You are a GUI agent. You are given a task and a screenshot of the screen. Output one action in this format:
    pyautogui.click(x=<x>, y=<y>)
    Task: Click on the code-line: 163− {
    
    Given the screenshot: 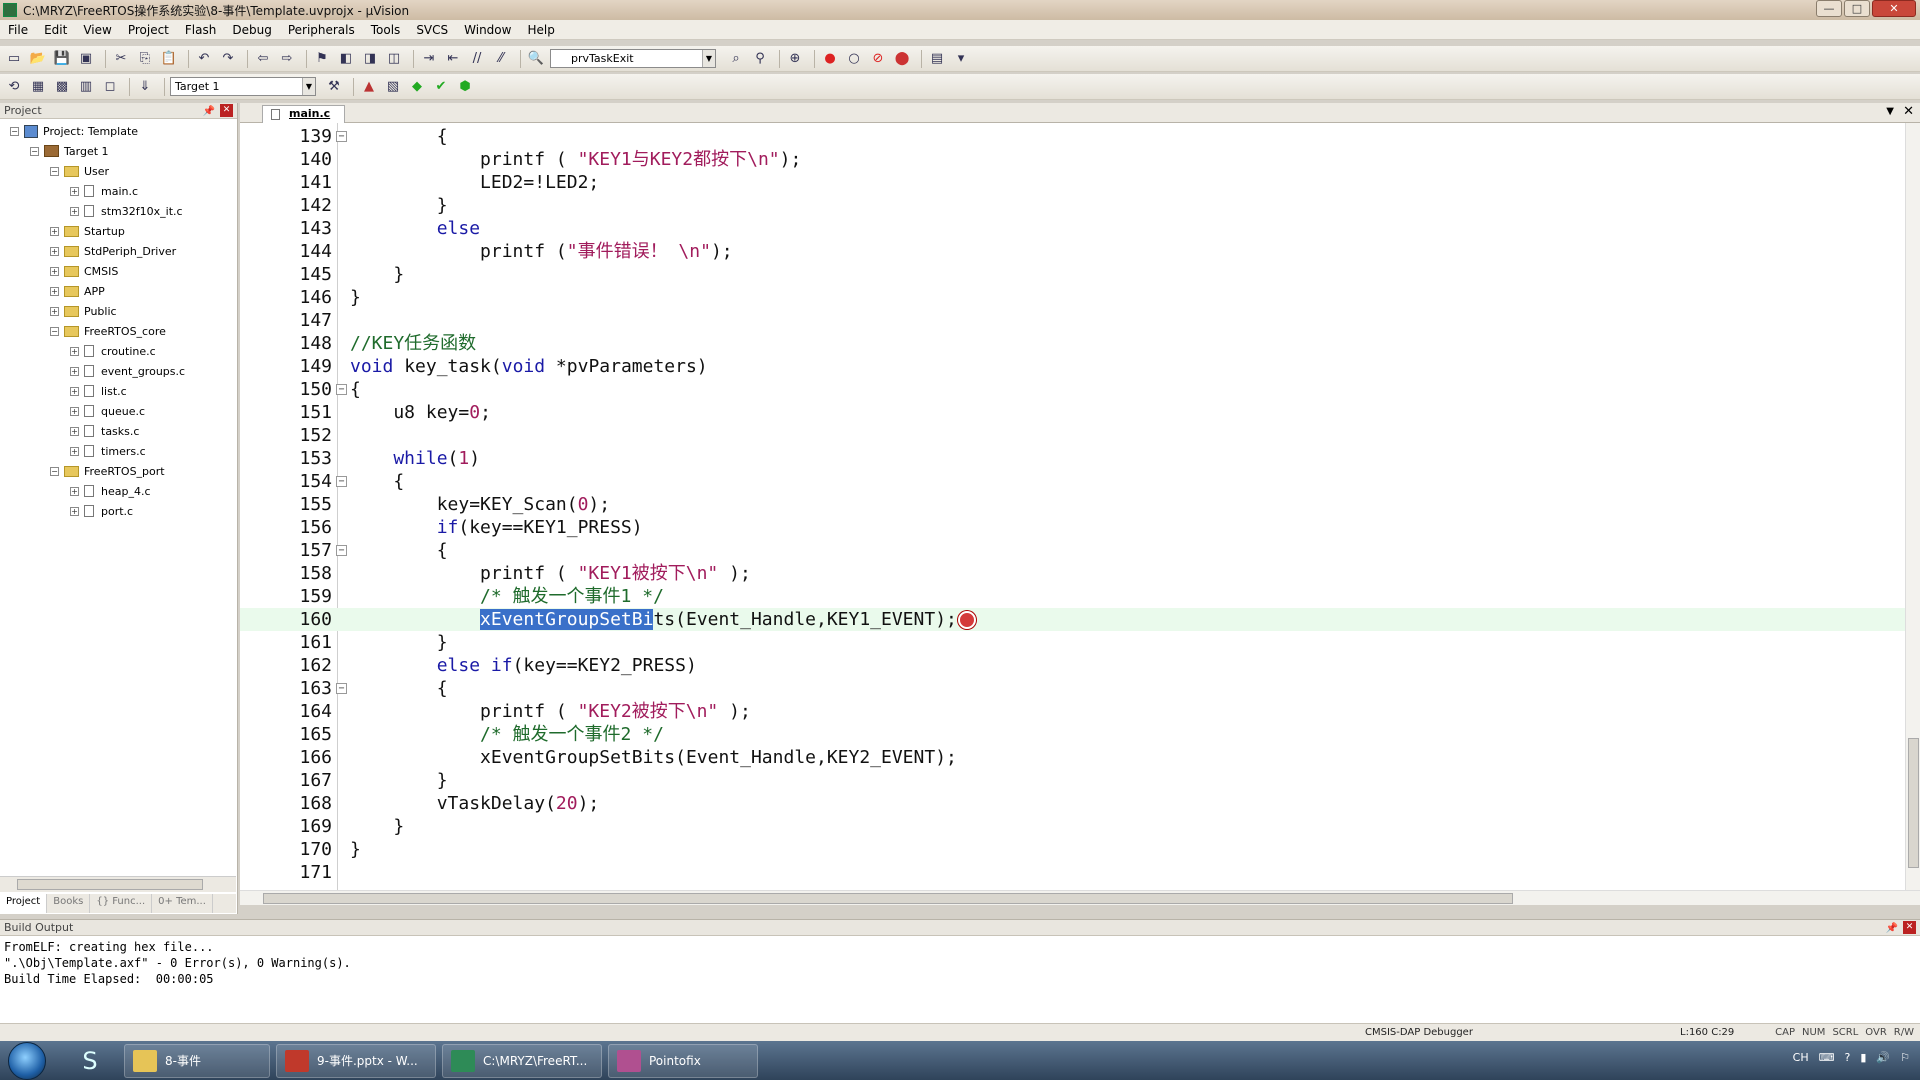 What is the action you would take?
    pyautogui.click(x=1072, y=688)
    